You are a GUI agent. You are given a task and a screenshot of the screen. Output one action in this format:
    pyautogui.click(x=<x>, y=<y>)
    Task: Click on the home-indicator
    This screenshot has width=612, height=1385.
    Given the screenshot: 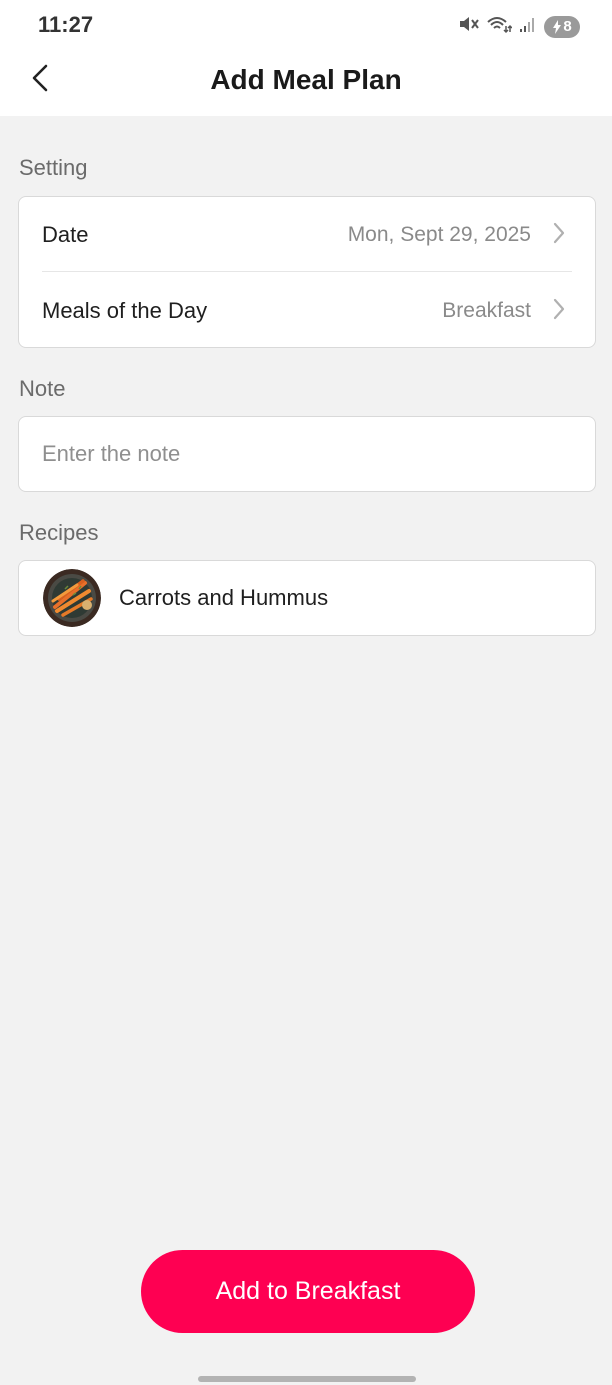 What is the action you would take?
    pyautogui.click(x=307, y=1379)
    